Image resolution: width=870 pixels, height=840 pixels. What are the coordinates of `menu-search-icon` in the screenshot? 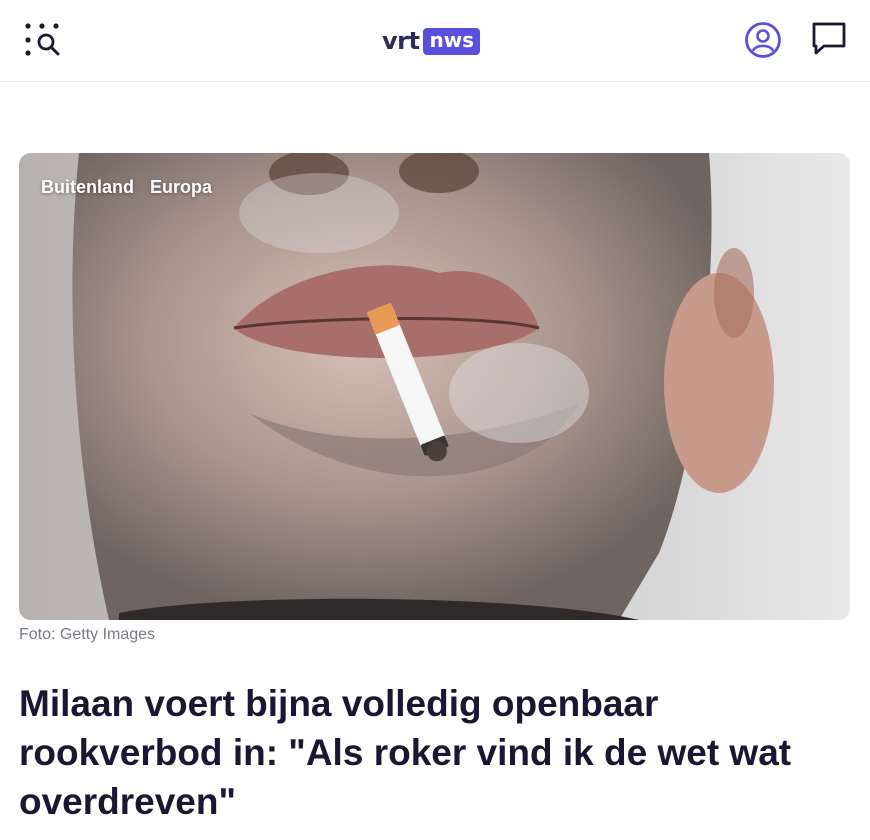 It's located at (42, 39).